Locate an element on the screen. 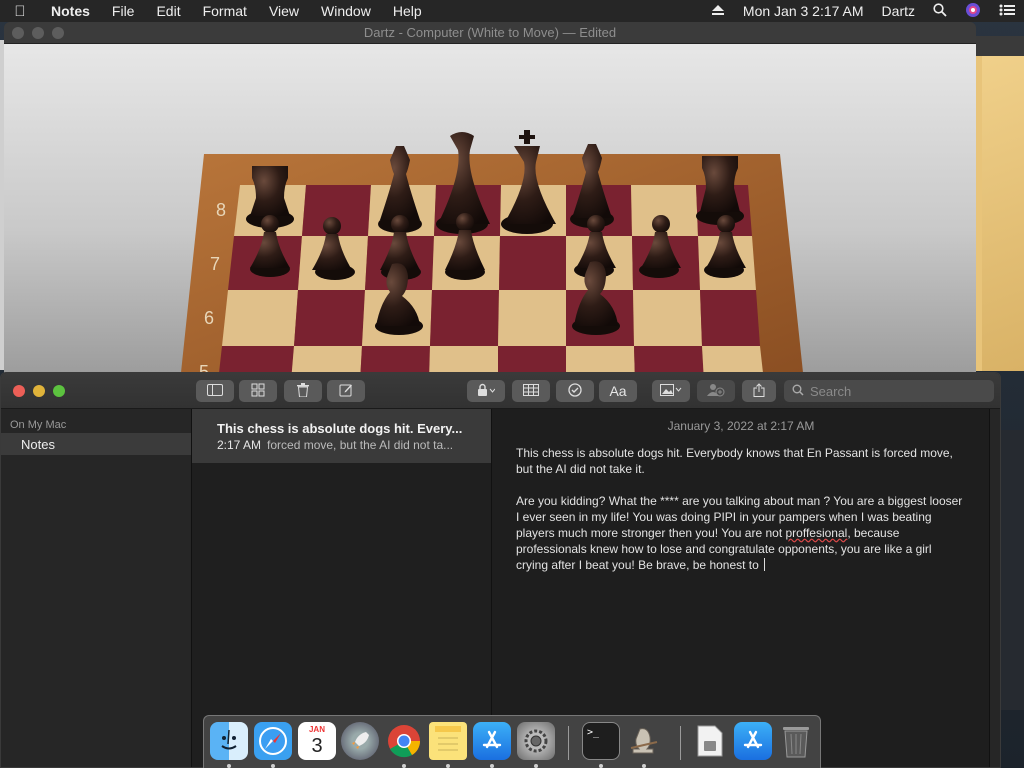  terminal-icon: >_ is located at coordinates (601, 741).